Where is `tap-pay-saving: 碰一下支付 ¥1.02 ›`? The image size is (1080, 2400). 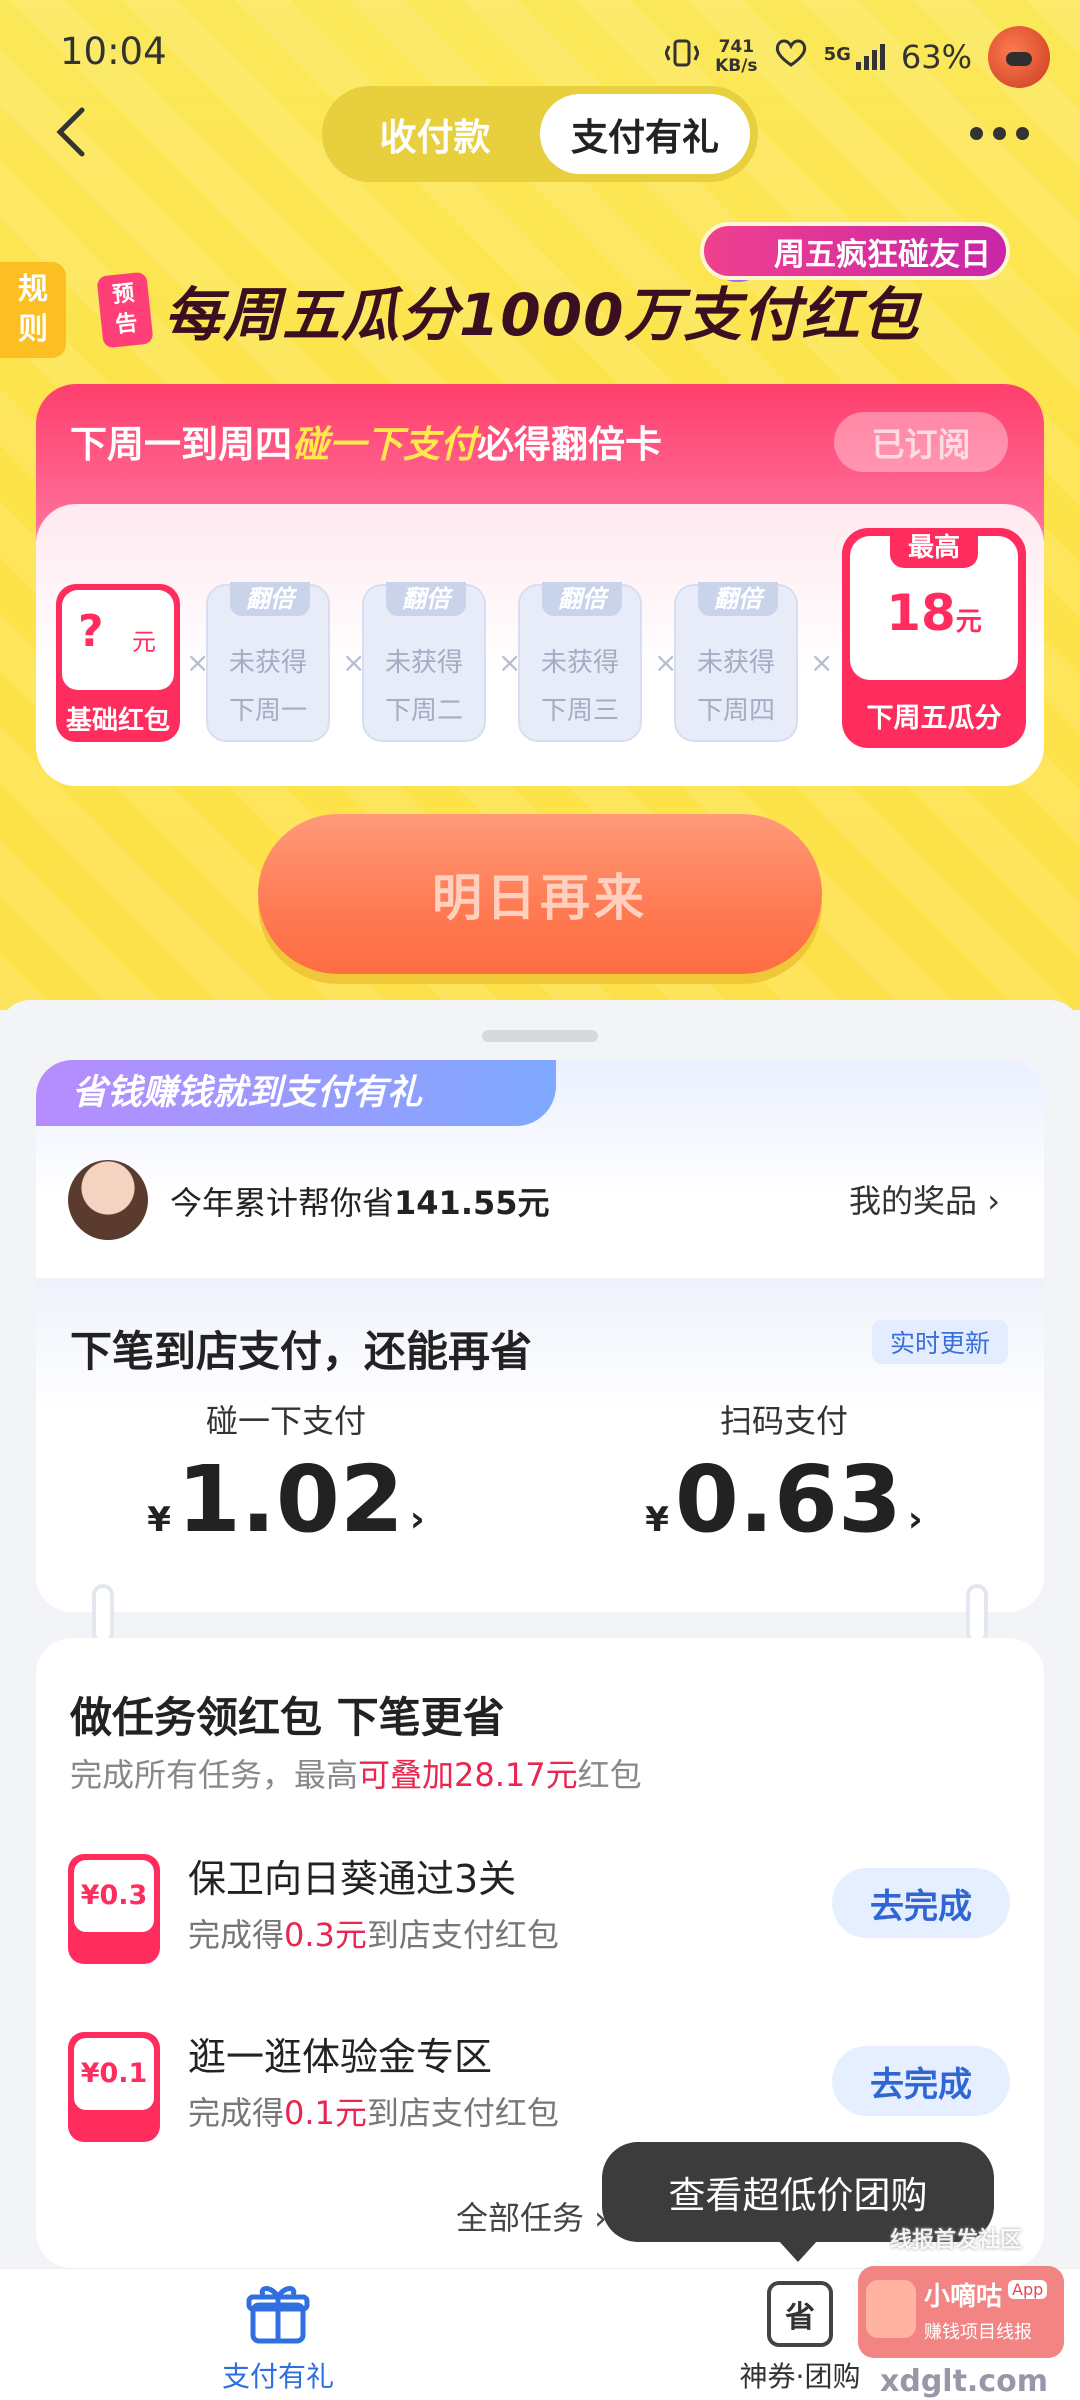
tap-pay-saving: 碰一下支付 ¥1.02 › is located at coordinates (286, 1474).